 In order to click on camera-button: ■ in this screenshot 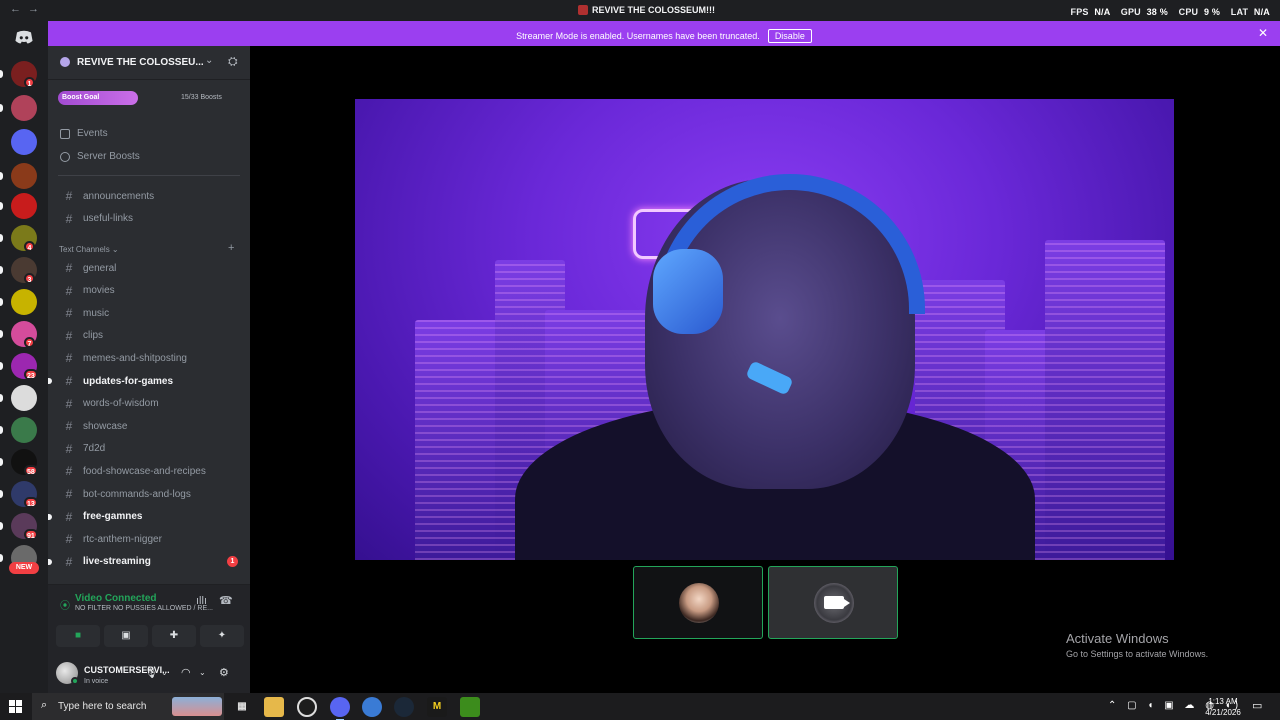, I will do `click(78, 636)`.